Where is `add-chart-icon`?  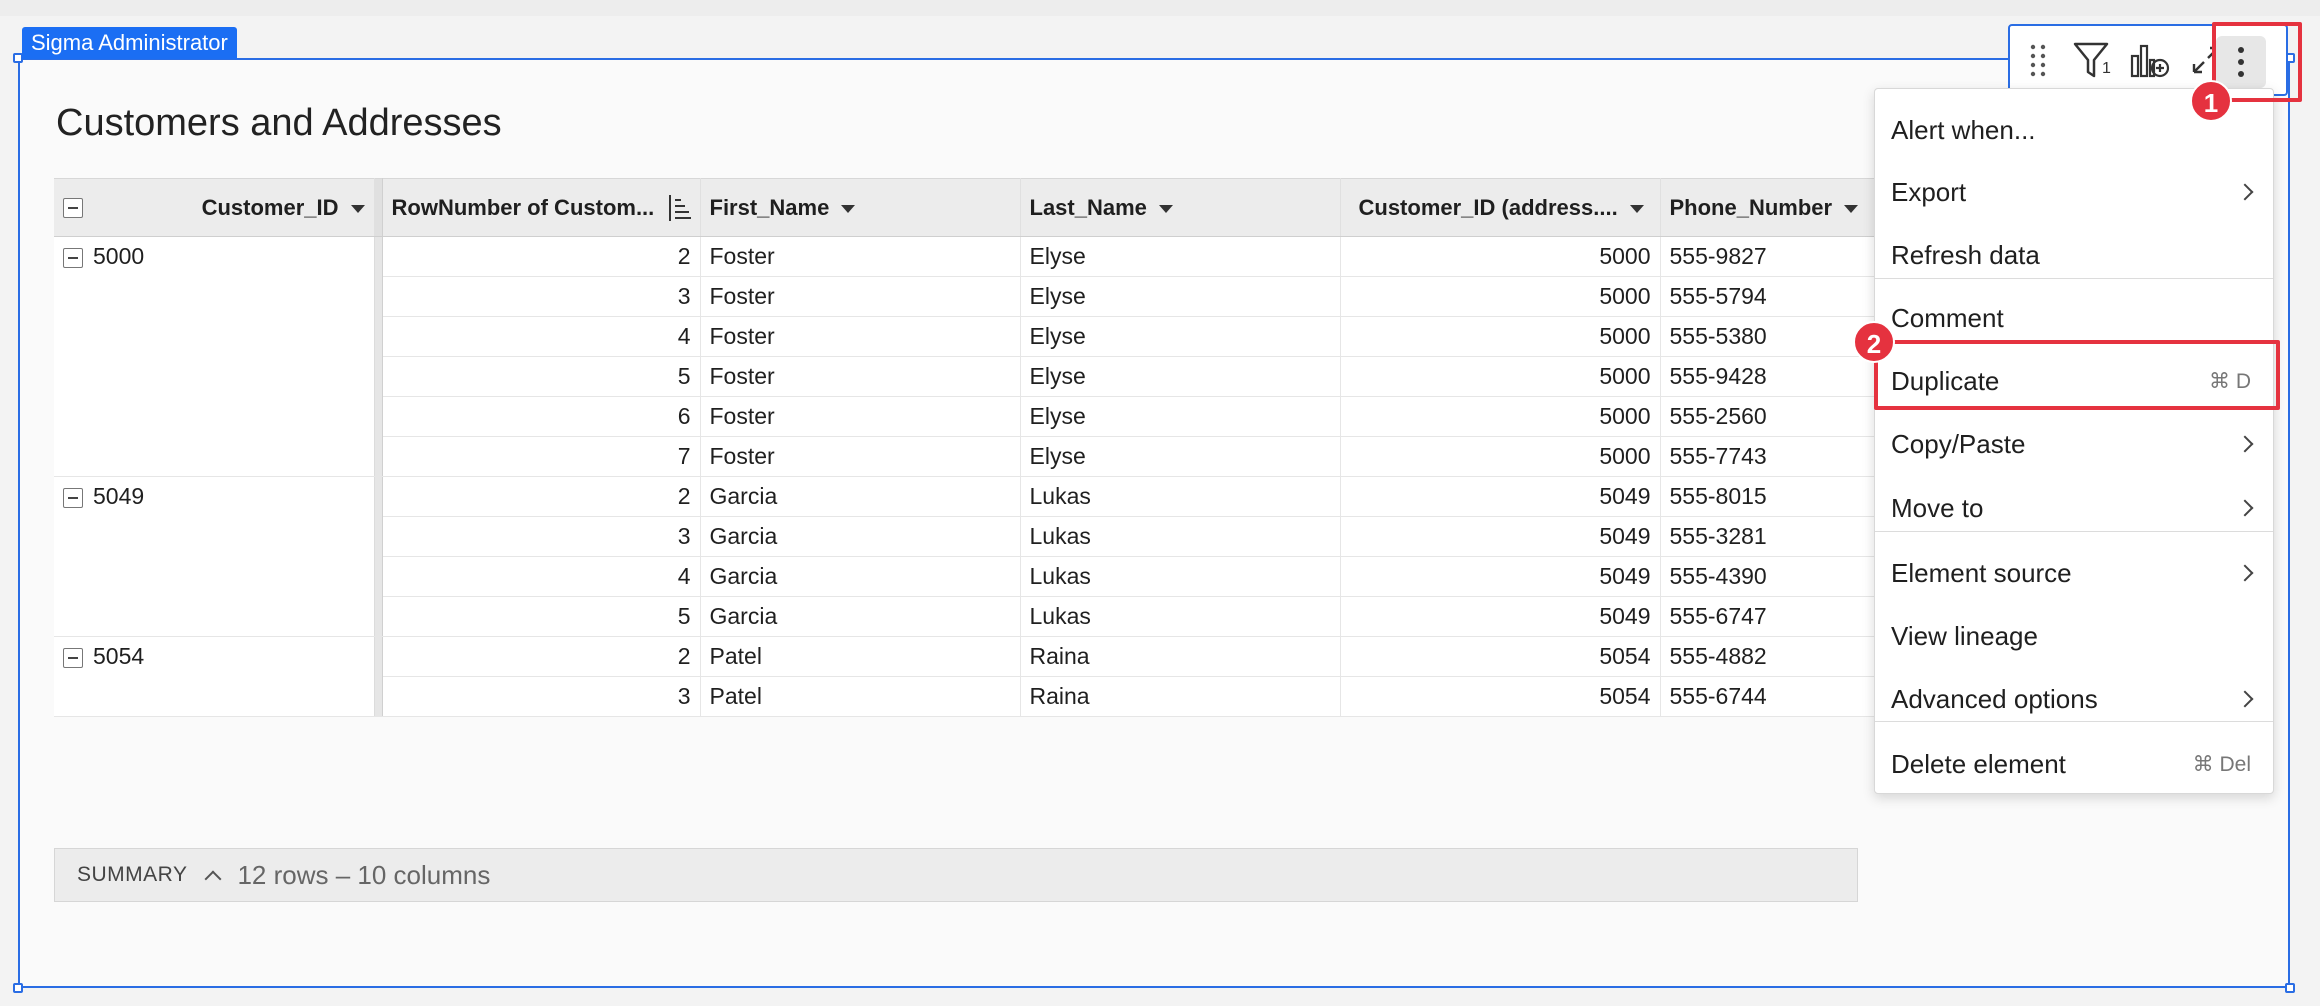 add-chart-icon is located at coordinates (2150, 60).